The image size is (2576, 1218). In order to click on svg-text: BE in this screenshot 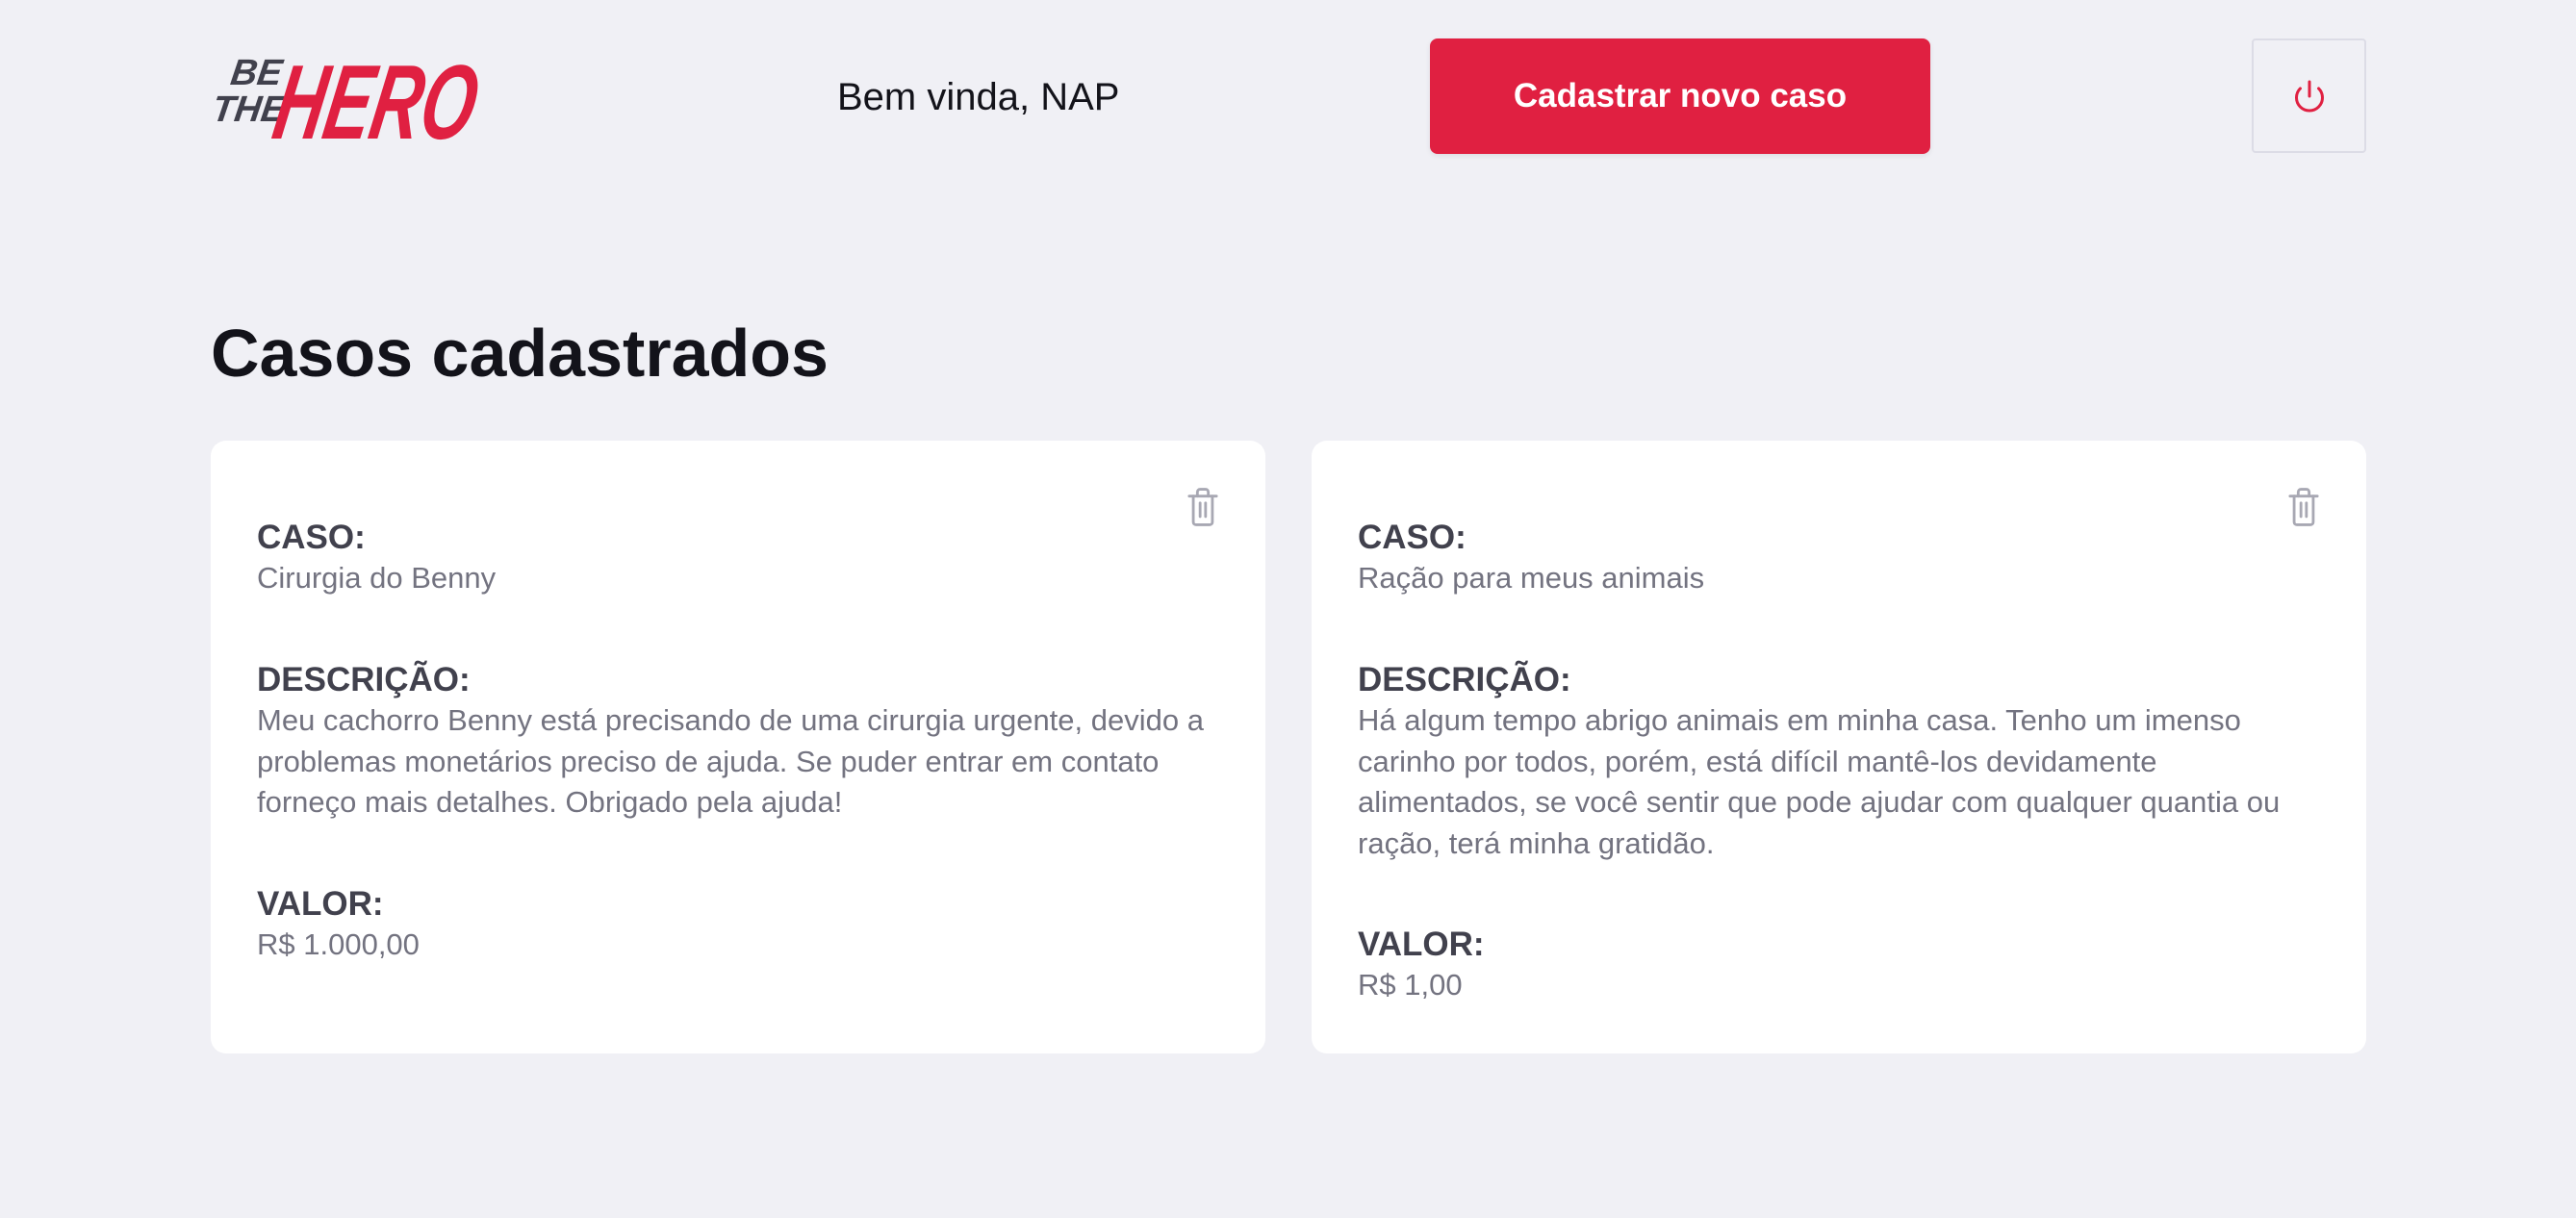, I will do `click(257, 72)`.